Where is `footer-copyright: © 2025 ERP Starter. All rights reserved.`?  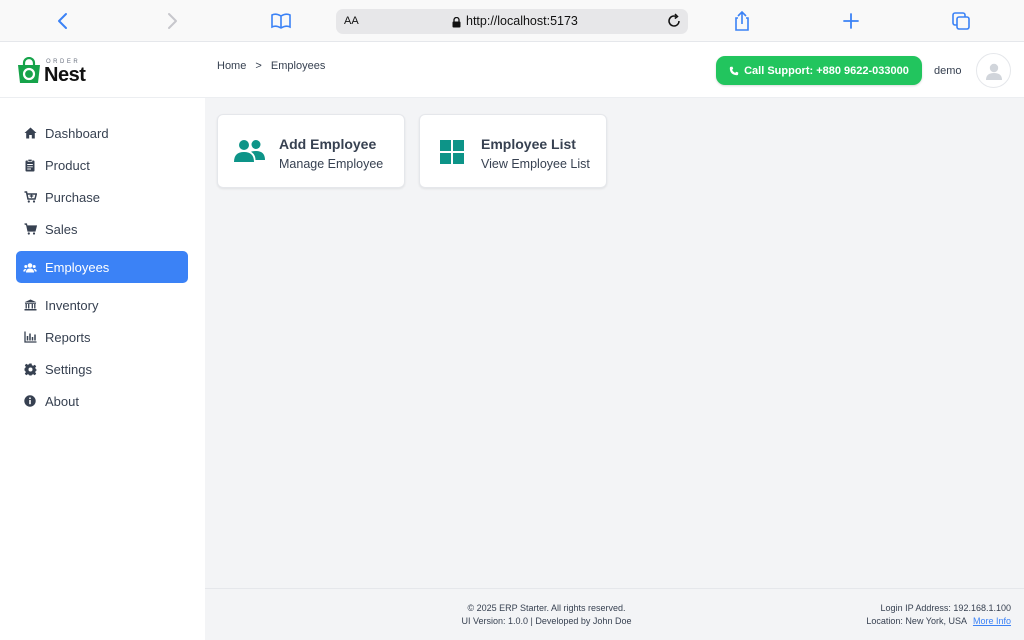 footer-copyright: © 2025 ERP Starter. All rights reserved. is located at coordinates (546, 608).